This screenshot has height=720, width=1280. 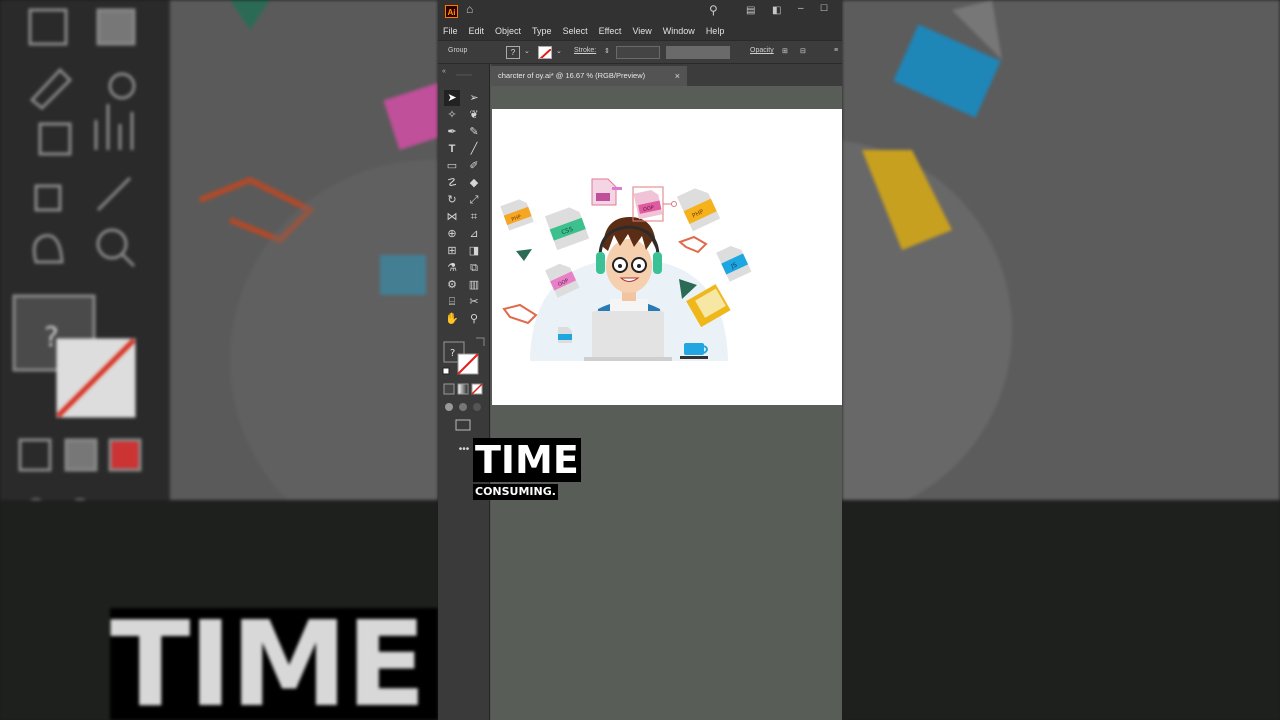 I want to click on variable-width-profile, so click(x=698, y=52).